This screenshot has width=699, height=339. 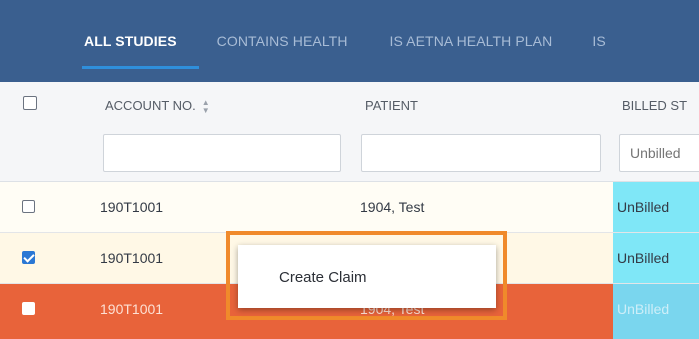 What do you see at coordinates (28, 257) in the screenshot?
I see `row-checkbox-checked` at bounding box center [28, 257].